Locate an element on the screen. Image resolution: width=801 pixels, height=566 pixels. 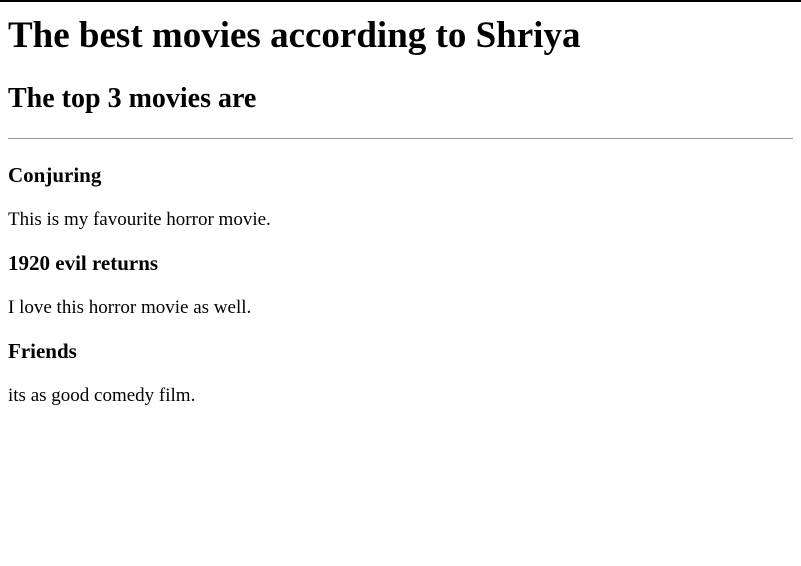
page-title: The best movies according to Shriya is located at coordinates (294, 35).